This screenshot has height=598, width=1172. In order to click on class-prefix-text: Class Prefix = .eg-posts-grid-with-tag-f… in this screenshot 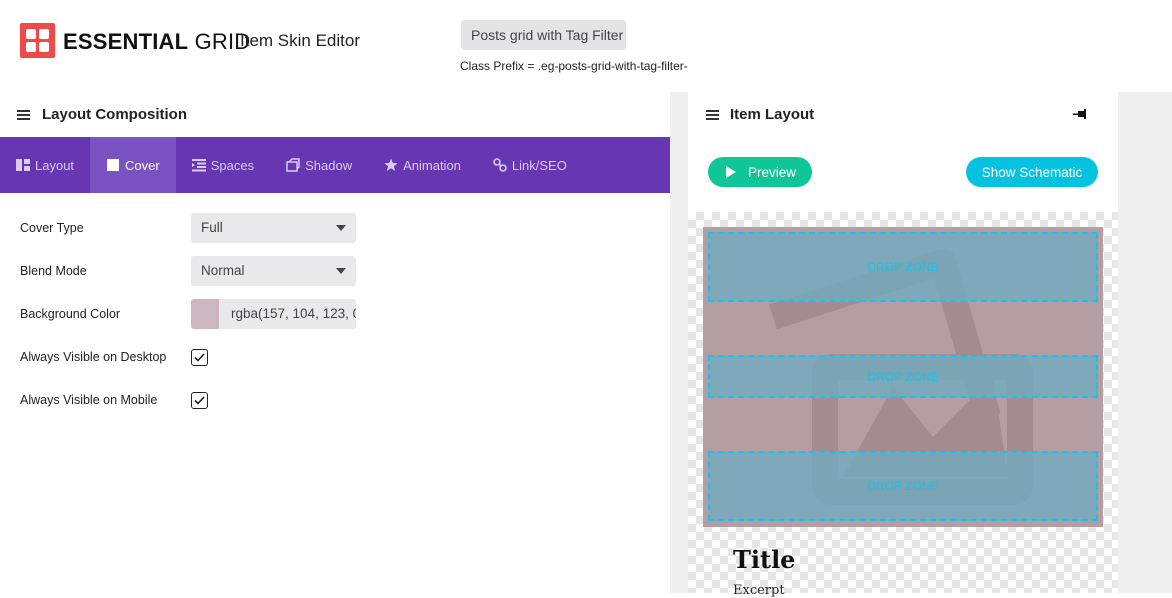, I will do `click(574, 66)`.